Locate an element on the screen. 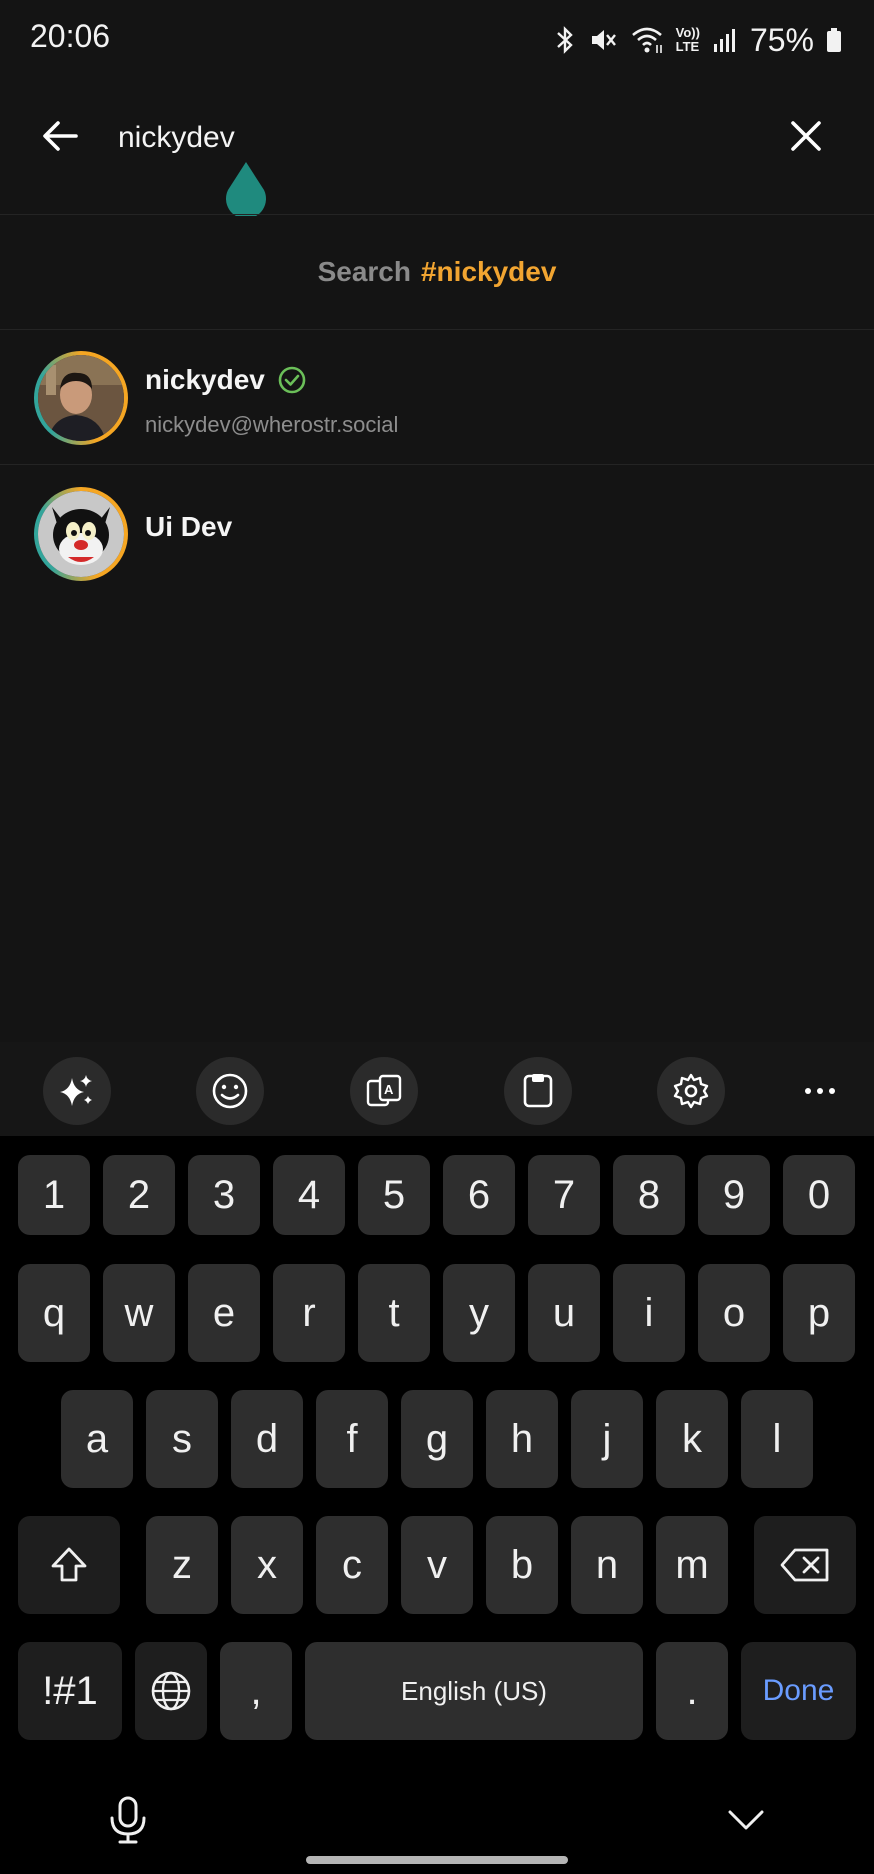  volte-icon: Vo)) LTE is located at coordinates (688, 40).